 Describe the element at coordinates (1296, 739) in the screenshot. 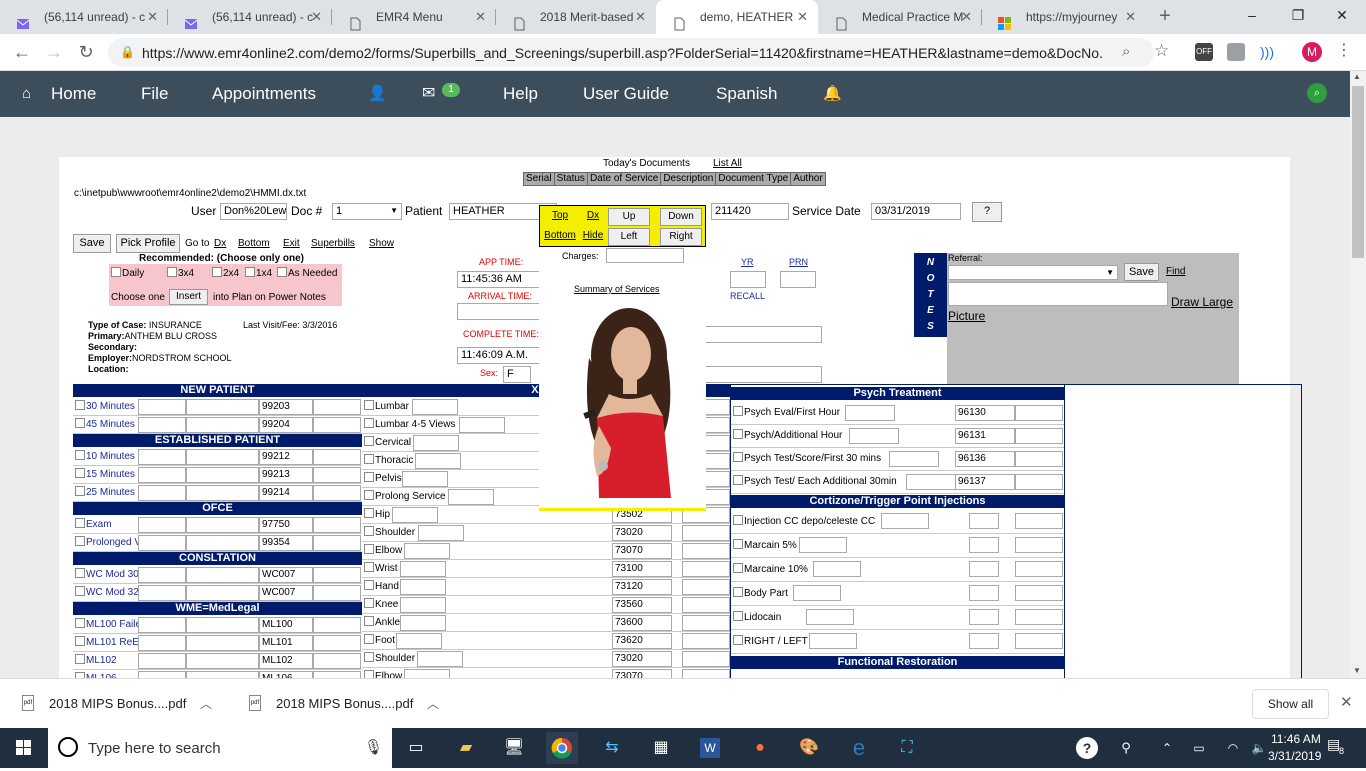

I see `clock-time: 11:46 AM` at that location.